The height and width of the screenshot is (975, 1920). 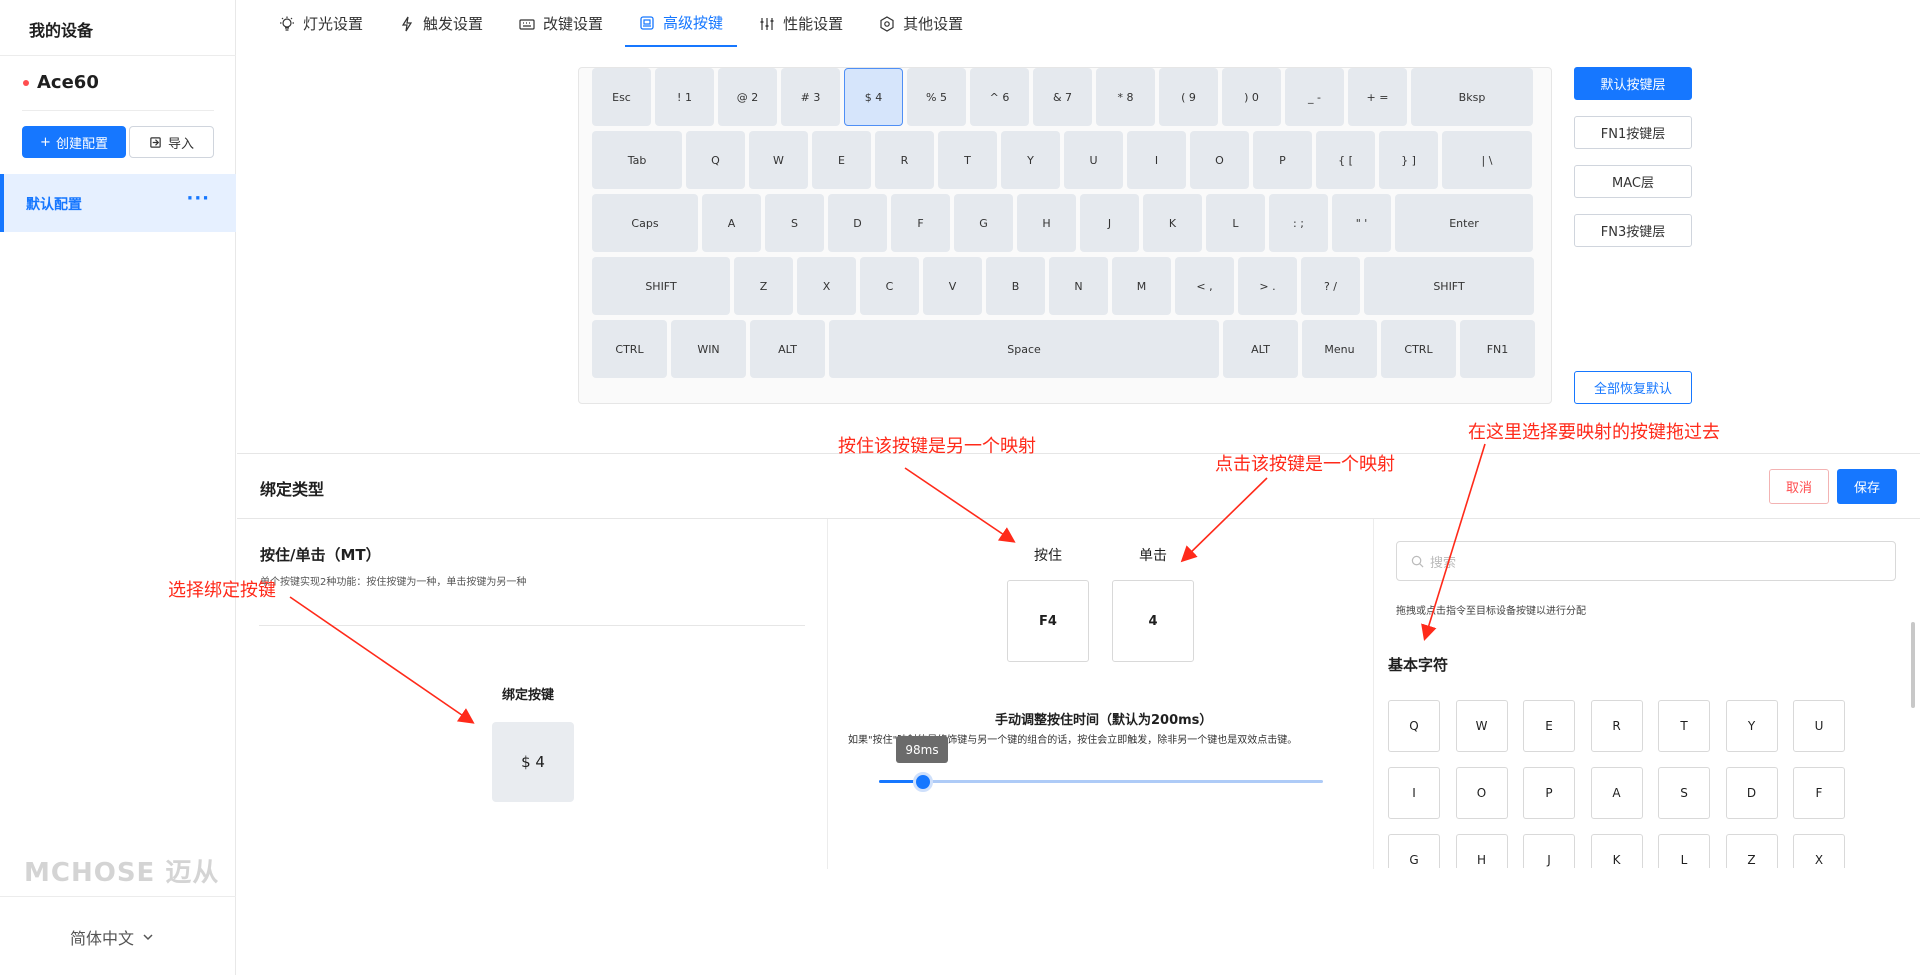 What do you see at coordinates (1867, 486) in the screenshot?
I see `save-button: 保存` at bounding box center [1867, 486].